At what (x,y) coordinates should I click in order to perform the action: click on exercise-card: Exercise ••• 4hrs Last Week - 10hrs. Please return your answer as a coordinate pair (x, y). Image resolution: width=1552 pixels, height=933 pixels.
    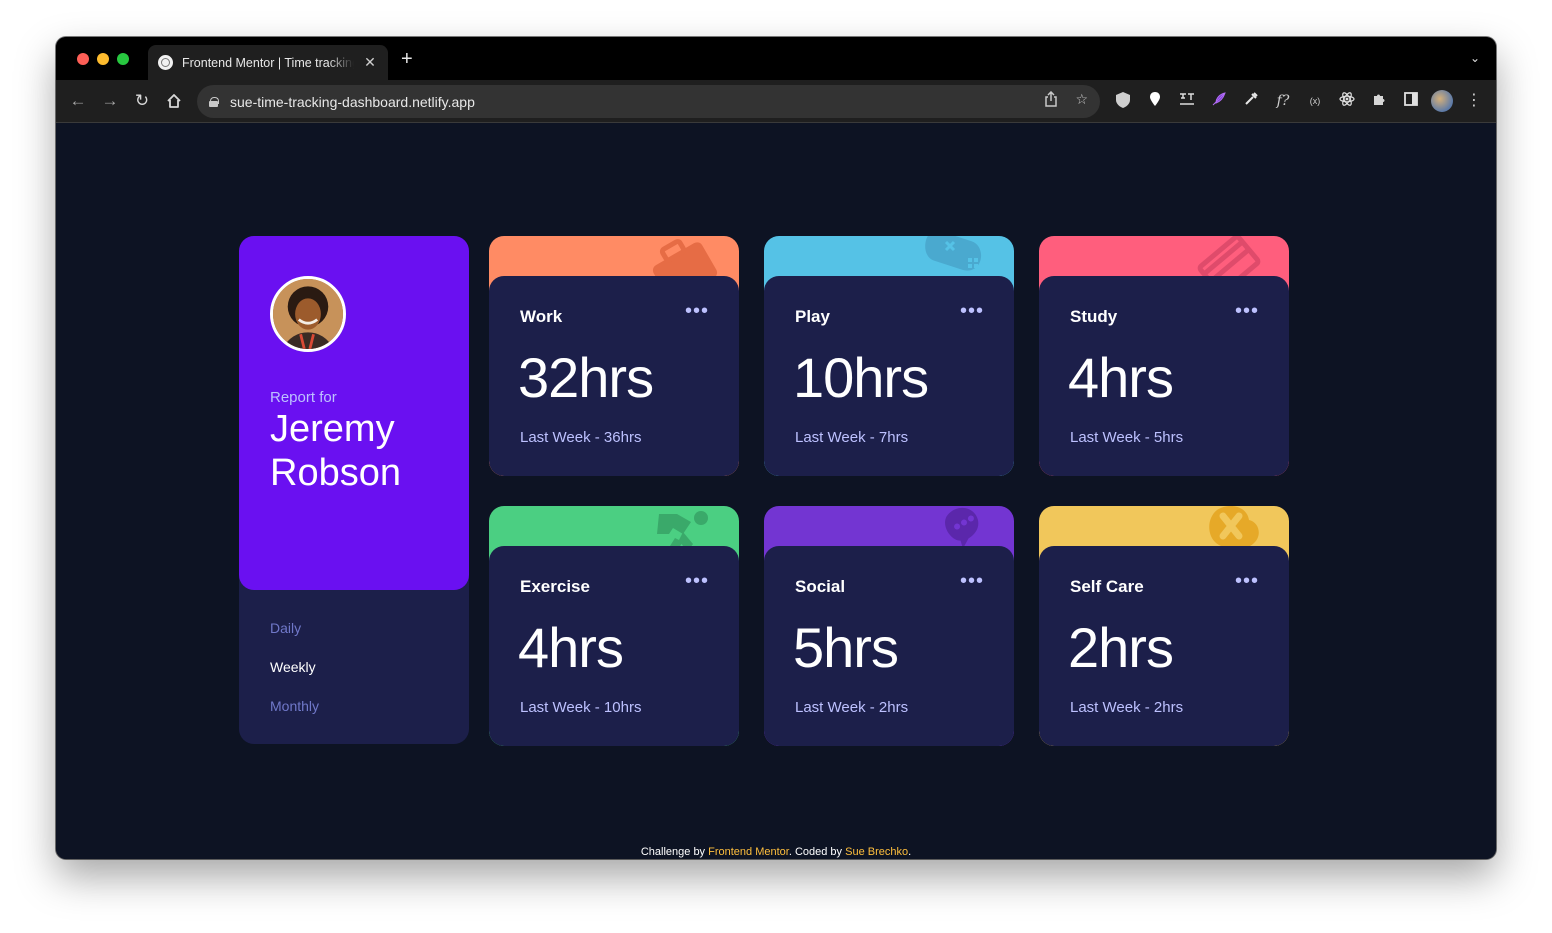
    Looking at the image, I should click on (614, 626).